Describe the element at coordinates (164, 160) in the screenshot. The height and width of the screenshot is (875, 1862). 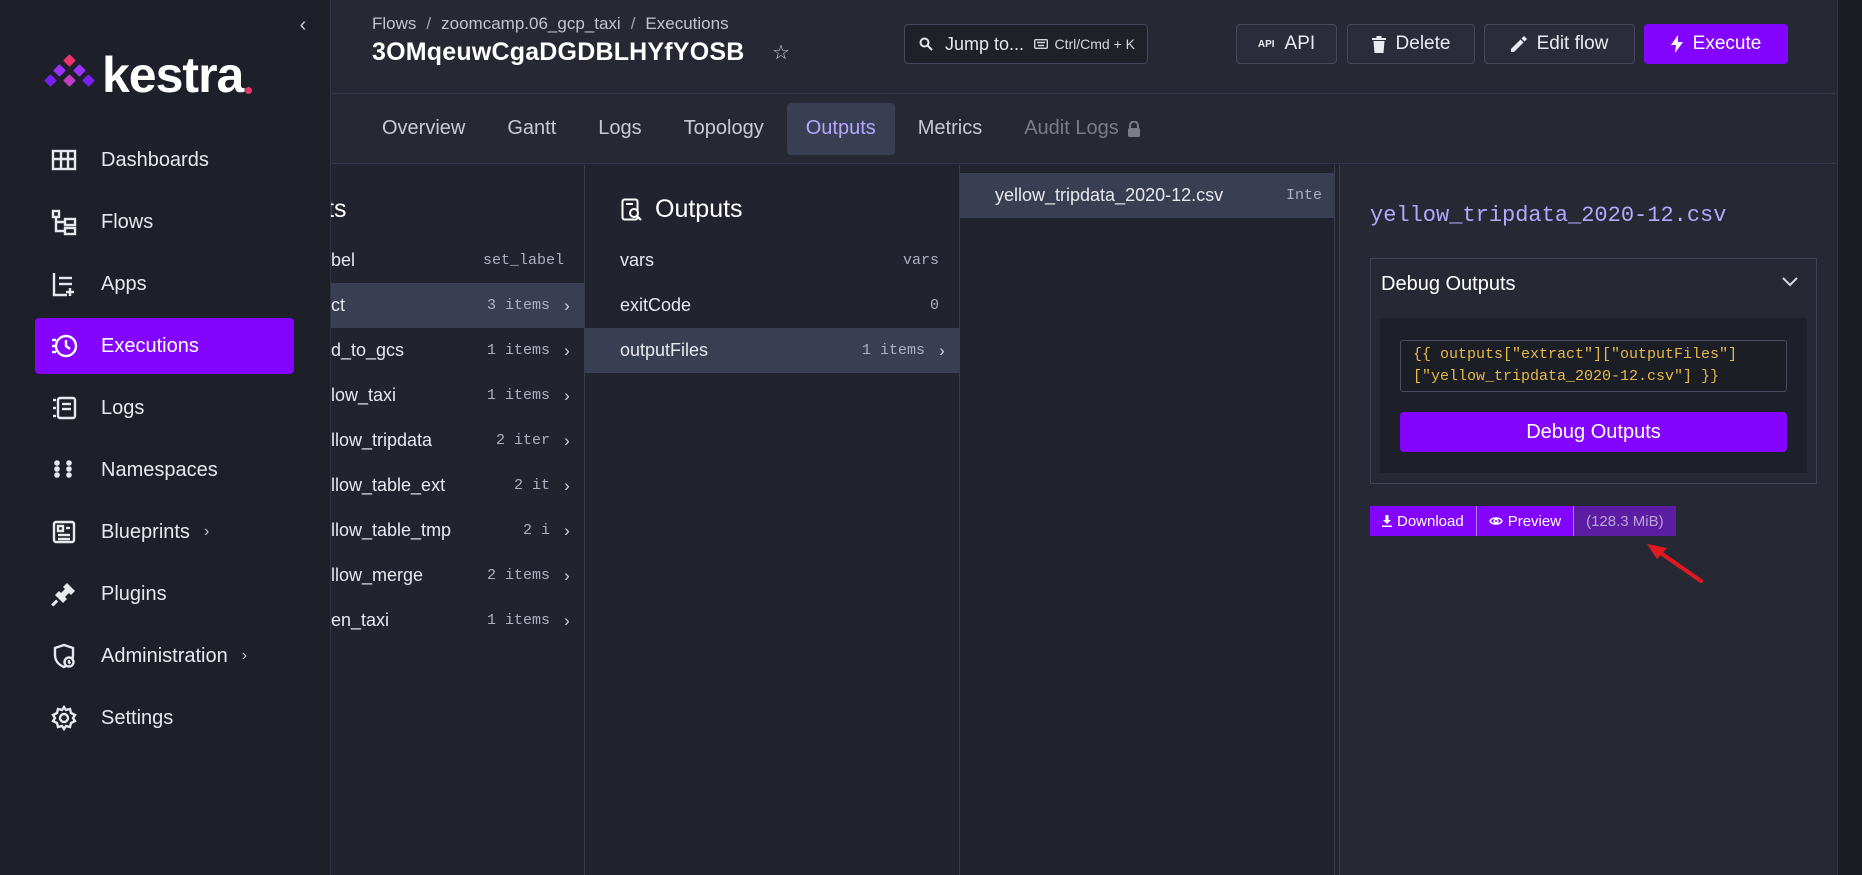
I see `sidebar-item-dashboards: Dashboards` at that location.